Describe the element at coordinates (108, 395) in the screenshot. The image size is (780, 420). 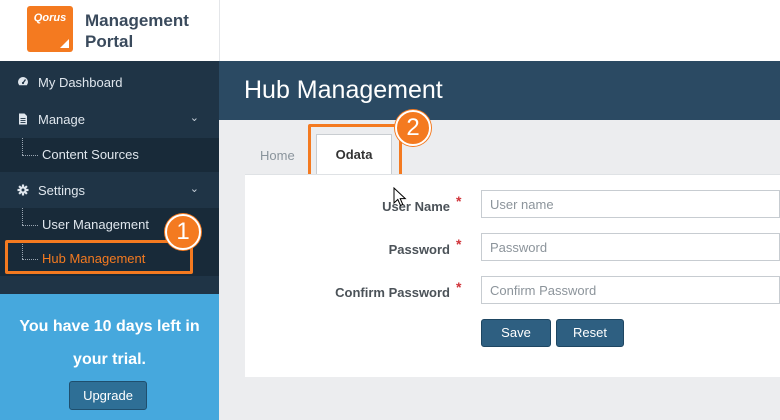
I see `upgrade-button: Upgrade` at that location.